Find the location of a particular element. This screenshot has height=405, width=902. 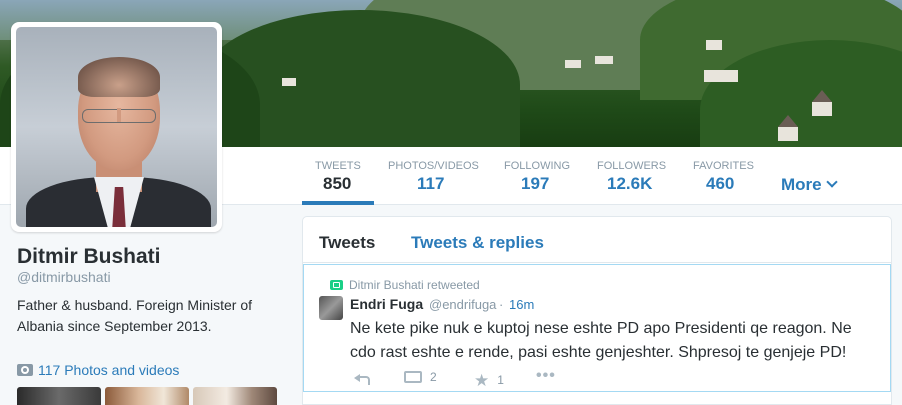

nav-stat-value: 12.6K is located at coordinates (630, 183).